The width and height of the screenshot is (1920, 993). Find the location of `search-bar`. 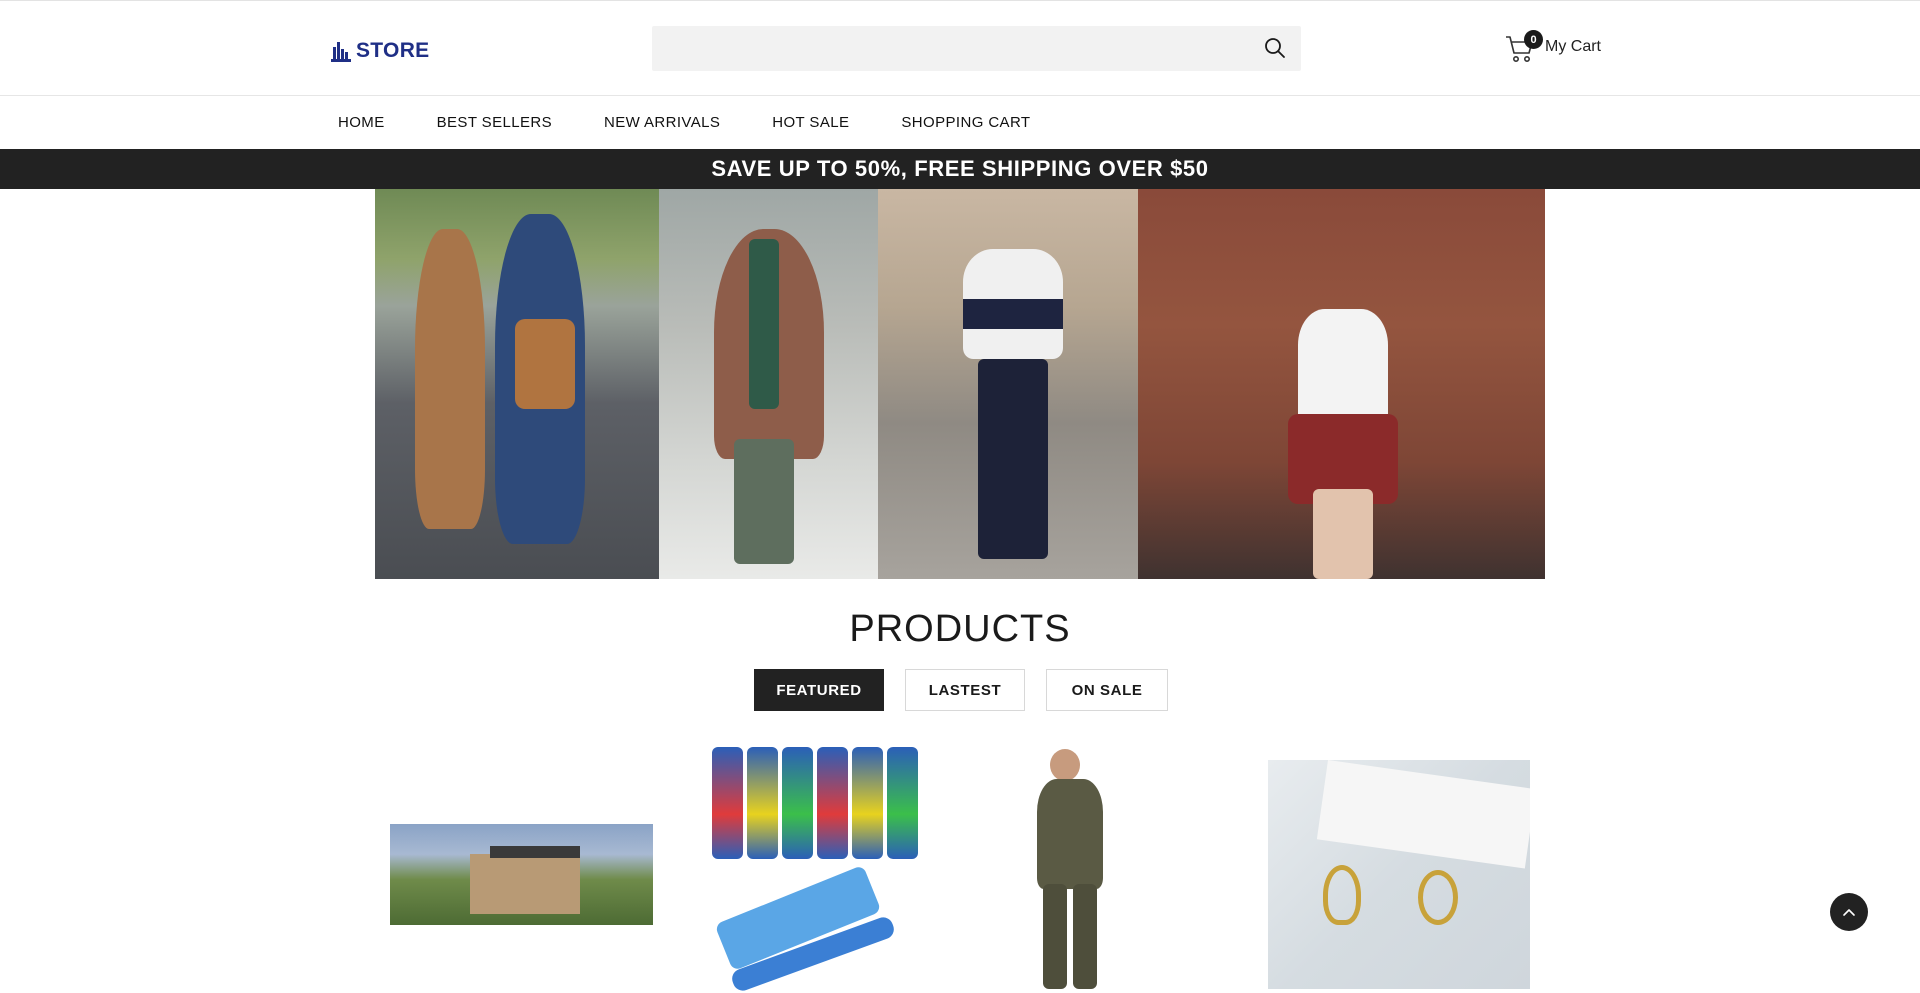

search-bar is located at coordinates (976, 48).